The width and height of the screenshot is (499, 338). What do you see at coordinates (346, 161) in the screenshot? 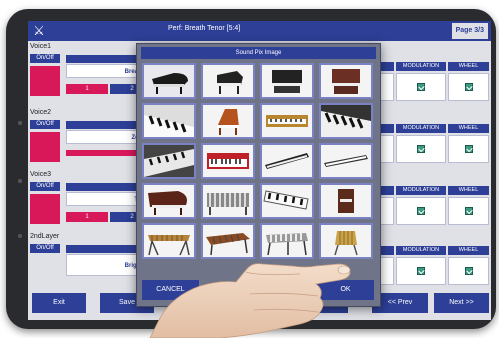
I see `image-stage-piano` at bounding box center [346, 161].